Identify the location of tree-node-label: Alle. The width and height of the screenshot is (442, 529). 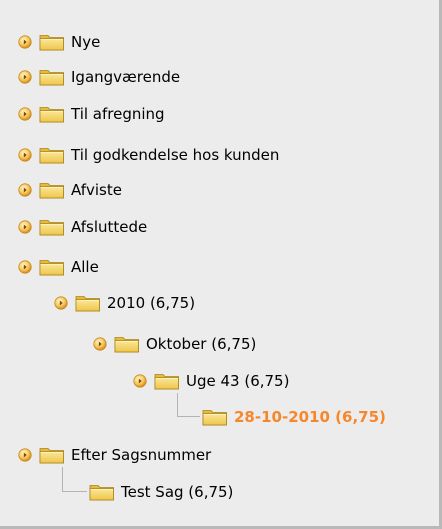
(85, 267).